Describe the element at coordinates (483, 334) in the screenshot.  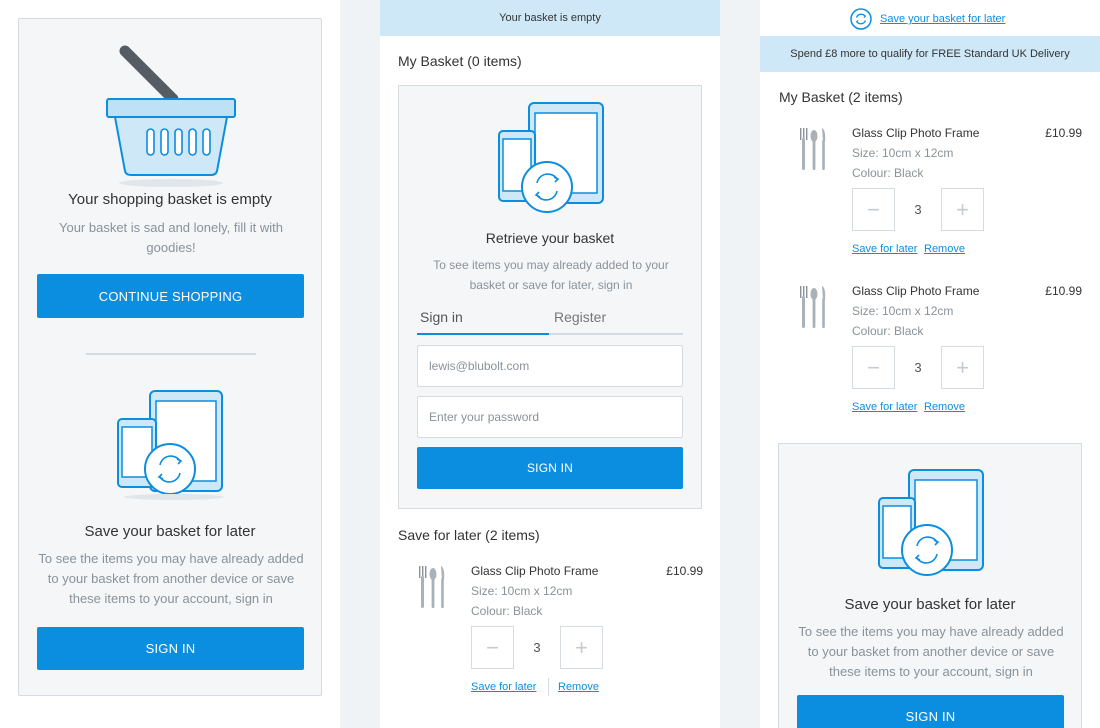
I see `tab-active-indicator` at that location.